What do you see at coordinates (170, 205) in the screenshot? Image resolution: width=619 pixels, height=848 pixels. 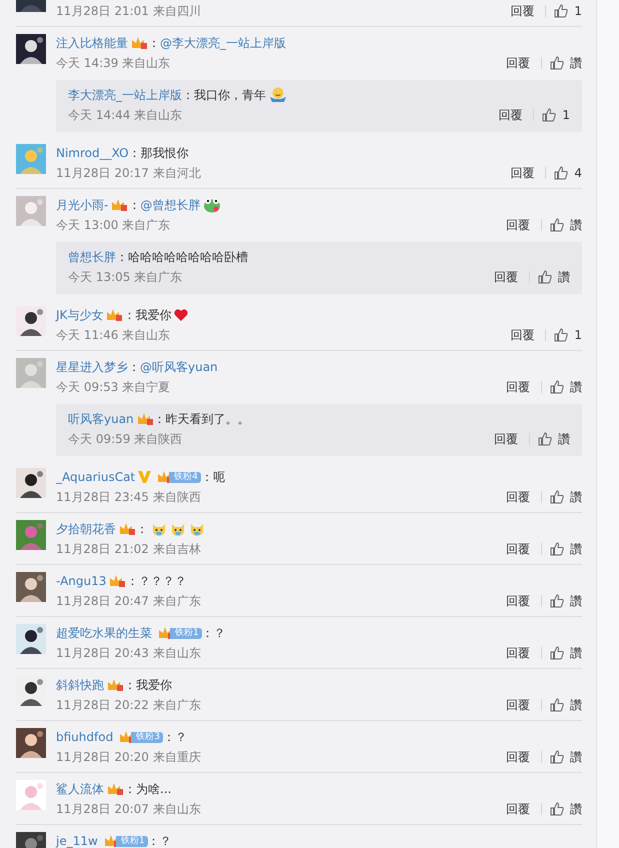 I see `mention-link: @曾想长胖` at bounding box center [170, 205].